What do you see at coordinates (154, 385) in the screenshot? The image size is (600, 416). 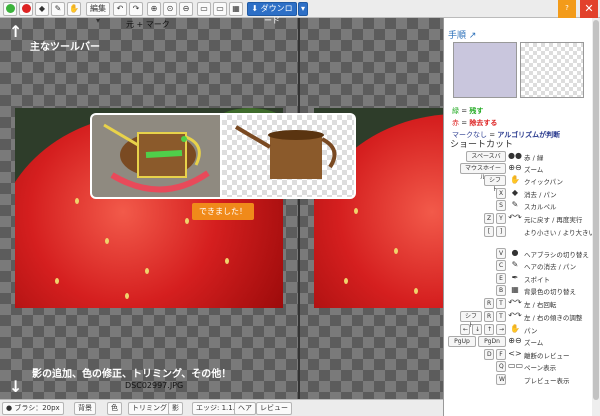 I see `filename-label: DSC02997.JPG` at bounding box center [154, 385].